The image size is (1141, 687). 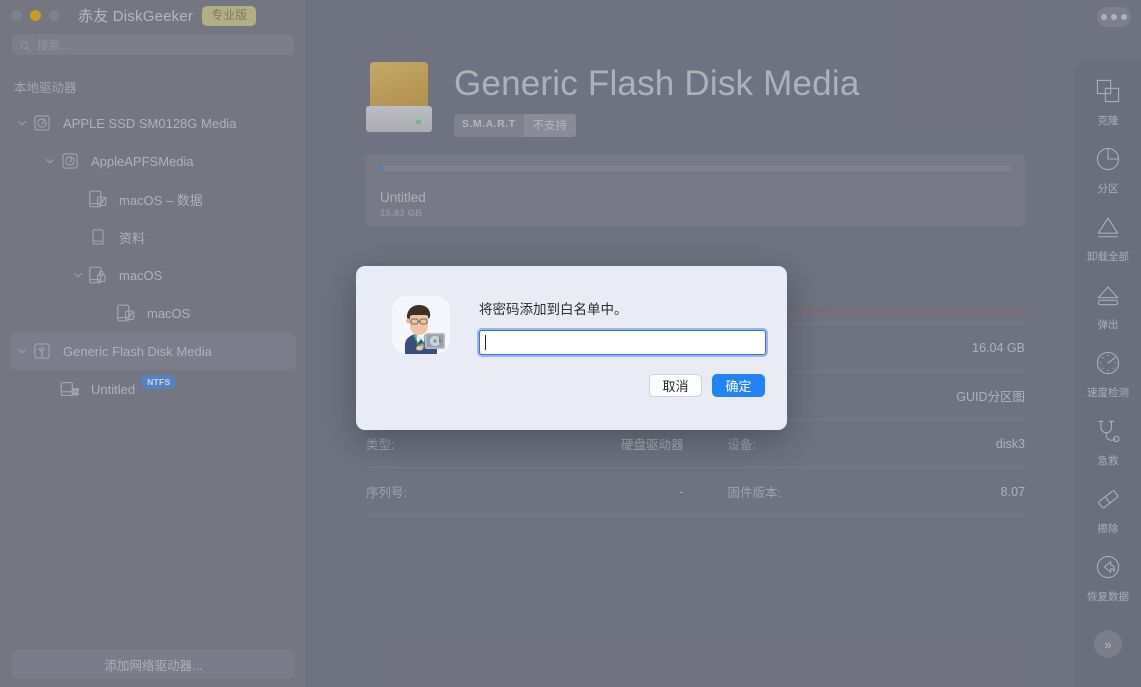 I want to click on disk-doctor-illustration-icon, so click(x=421, y=325).